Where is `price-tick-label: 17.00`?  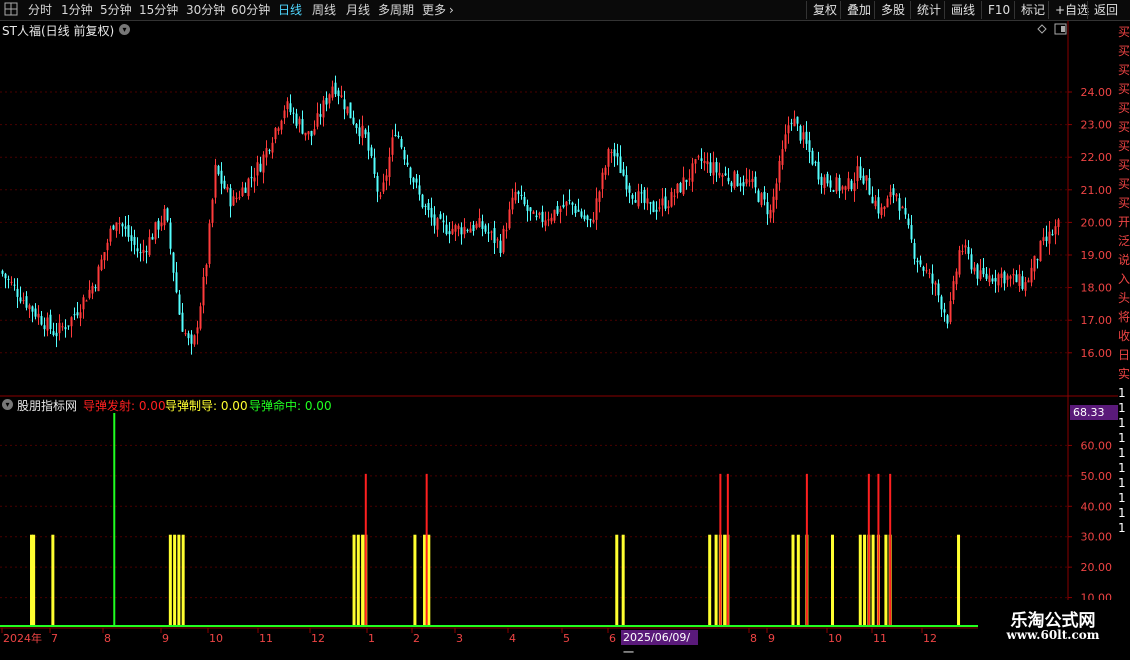 price-tick-label: 17.00 is located at coordinates (1097, 320).